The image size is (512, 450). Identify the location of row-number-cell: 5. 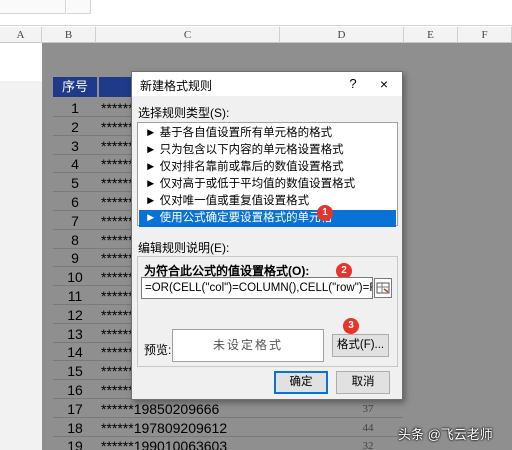
(75, 183).